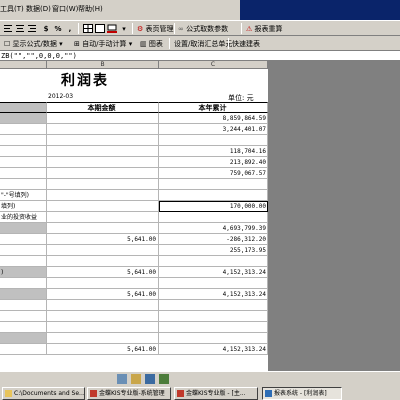 The height and width of the screenshot is (400, 400). Describe the element at coordinates (20, 28) in the screenshot. I see `align-center-icon` at that location.